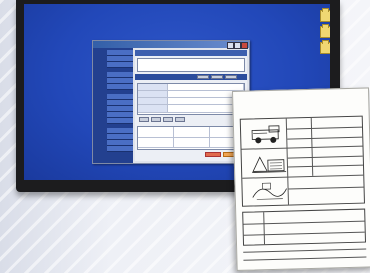 This screenshot has height=273, width=370. Describe the element at coordinates (191, 53) in the screenshot. I see `panel-header` at that location.